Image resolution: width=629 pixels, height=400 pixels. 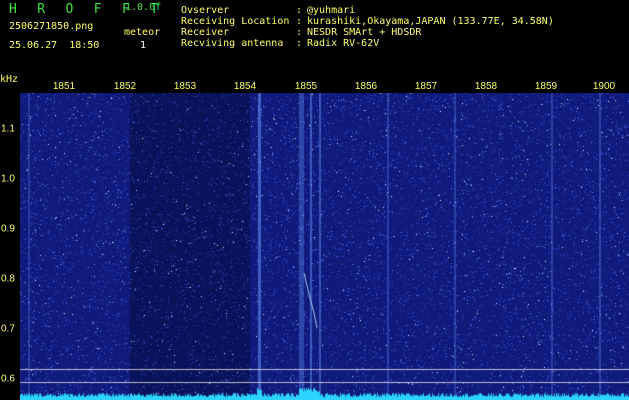 What do you see at coordinates (8, 129) in the screenshot?
I see `freq-tick-label: 1.1` at bounding box center [8, 129].